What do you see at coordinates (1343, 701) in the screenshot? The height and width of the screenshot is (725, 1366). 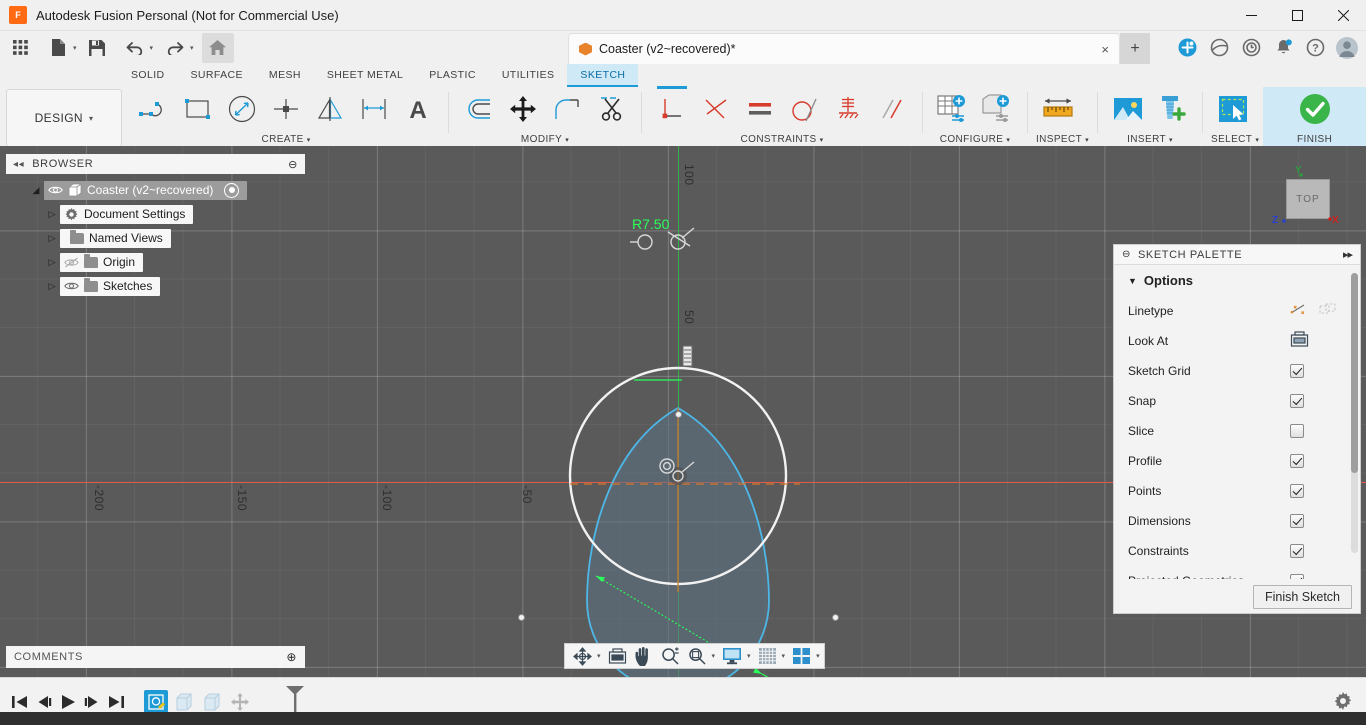 I see `timeline-settings-gear-icon` at bounding box center [1343, 701].